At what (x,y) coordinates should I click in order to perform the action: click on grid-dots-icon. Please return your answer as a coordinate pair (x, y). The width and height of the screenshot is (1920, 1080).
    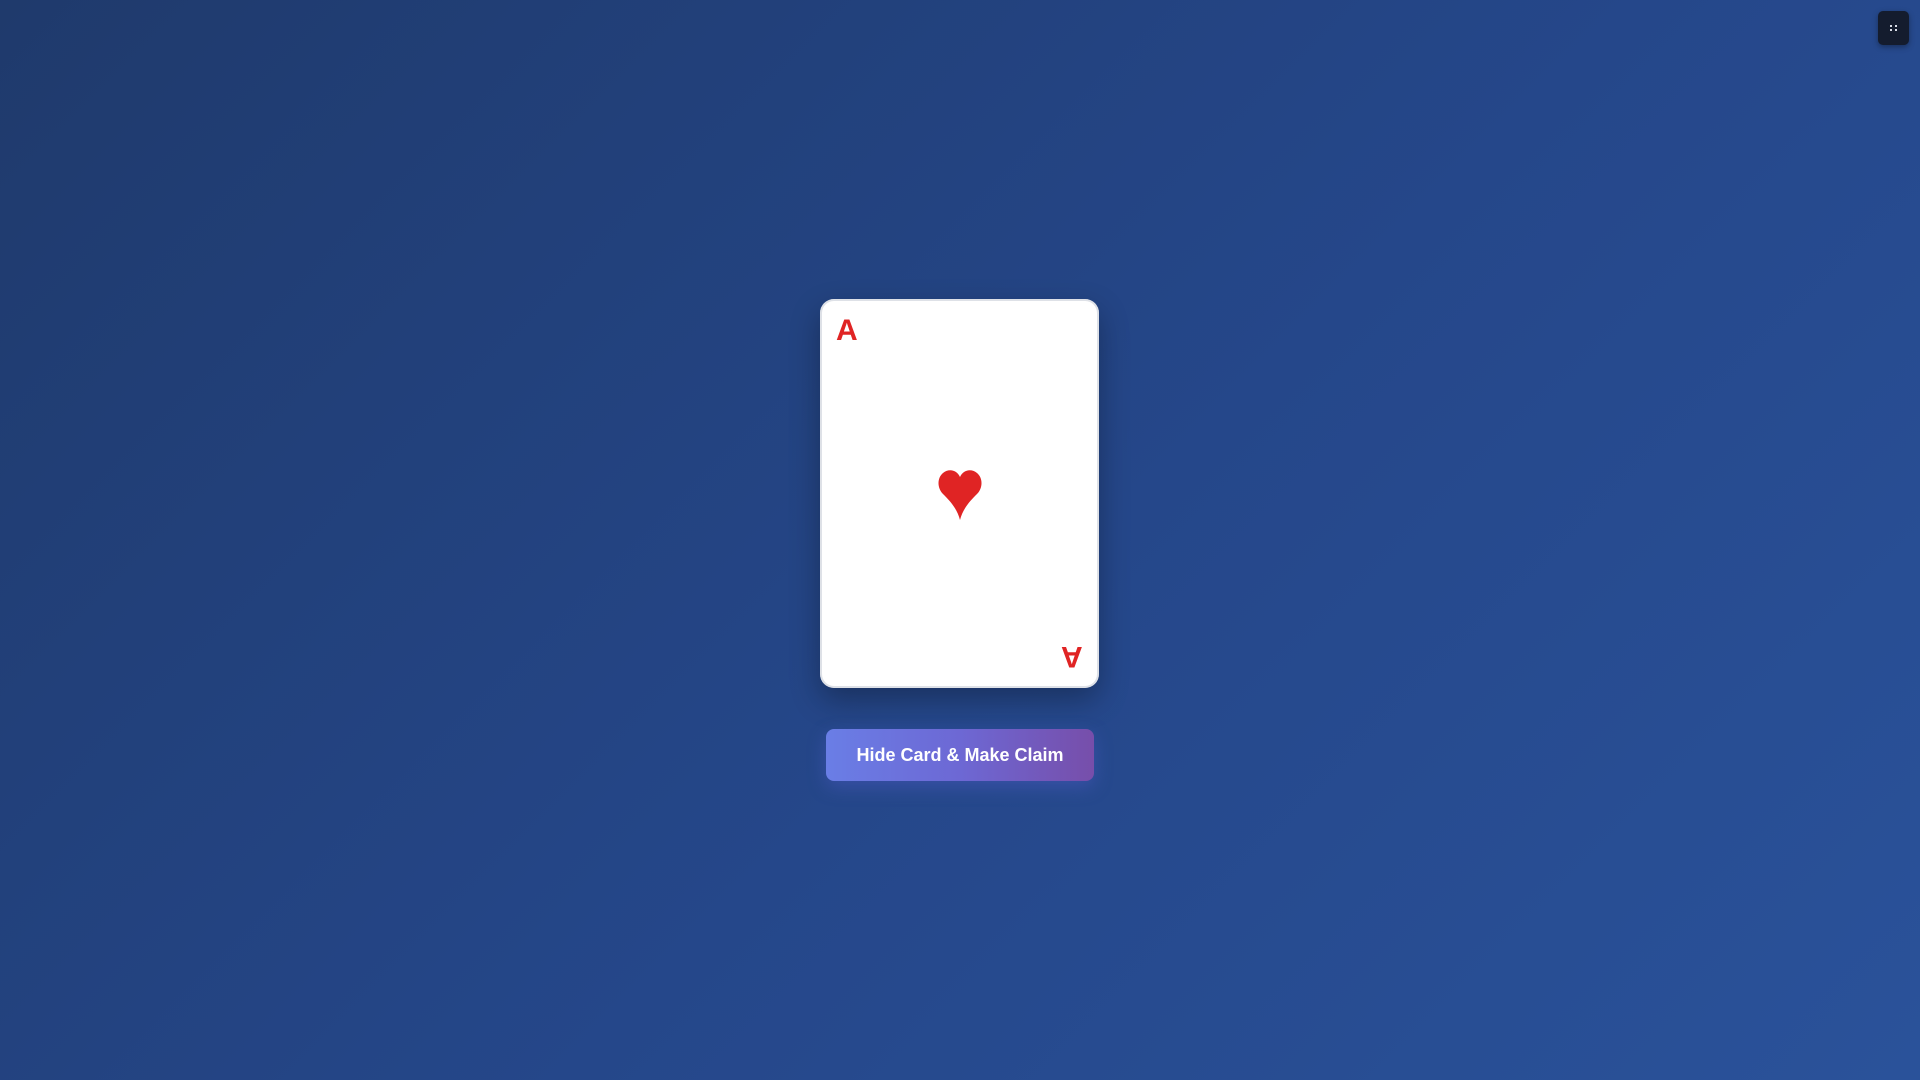
    Looking at the image, I should click on (1893, 28).